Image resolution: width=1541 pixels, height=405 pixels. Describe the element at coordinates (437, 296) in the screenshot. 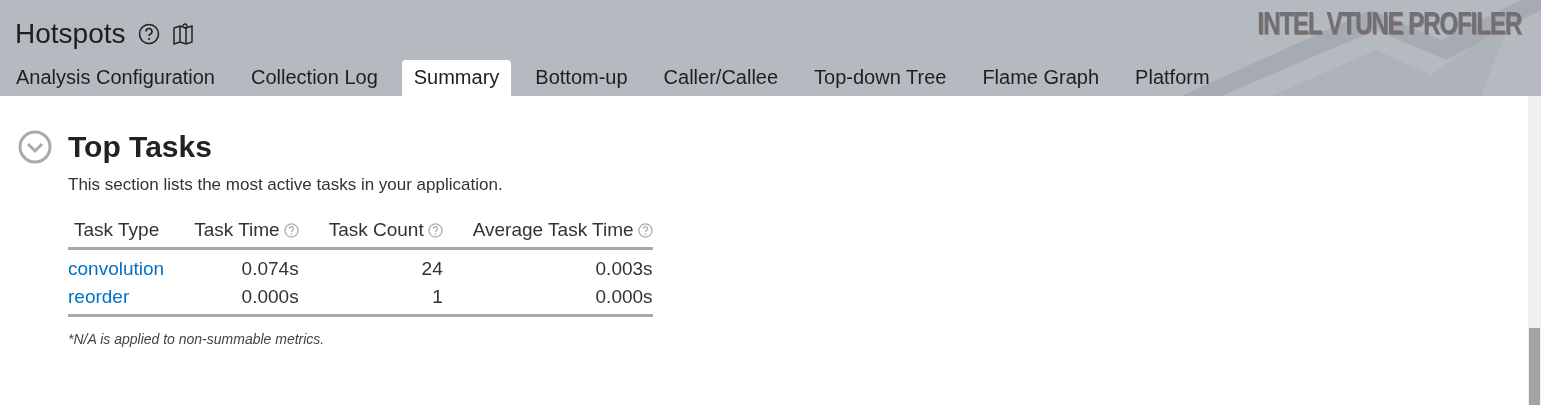

I see `table-cell: 1` at that location.